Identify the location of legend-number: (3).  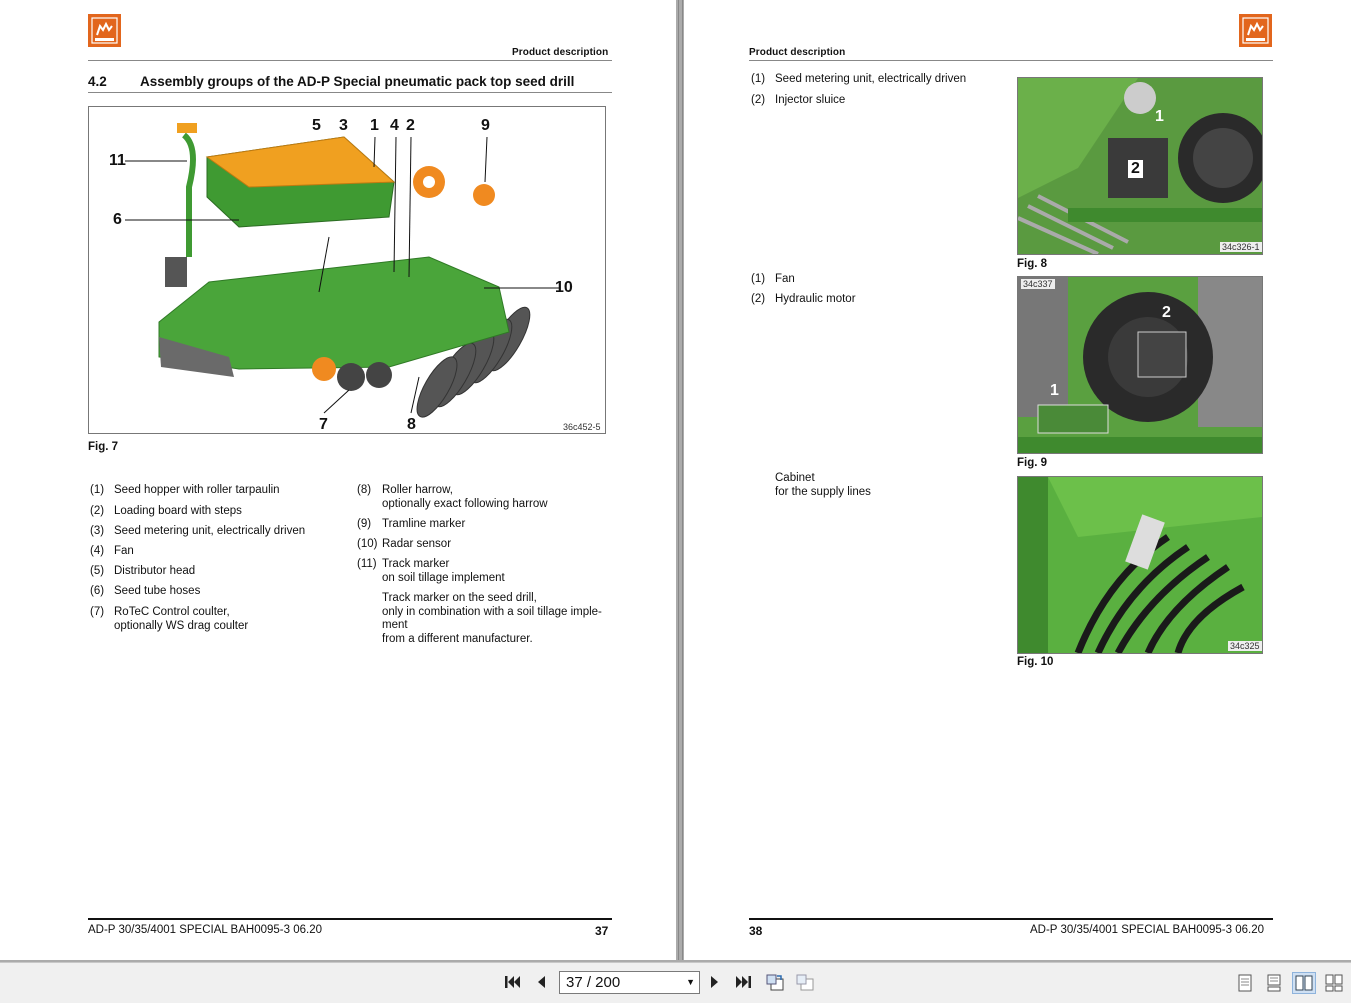
(97, 531).